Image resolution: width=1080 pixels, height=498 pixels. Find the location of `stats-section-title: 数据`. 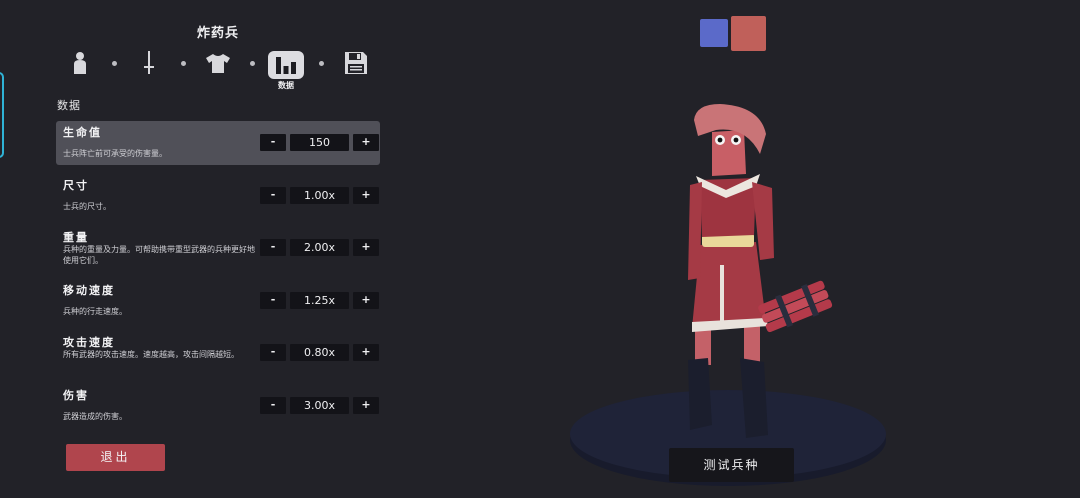

stats-section-title: 数据 is located at coordinates (69, 105).